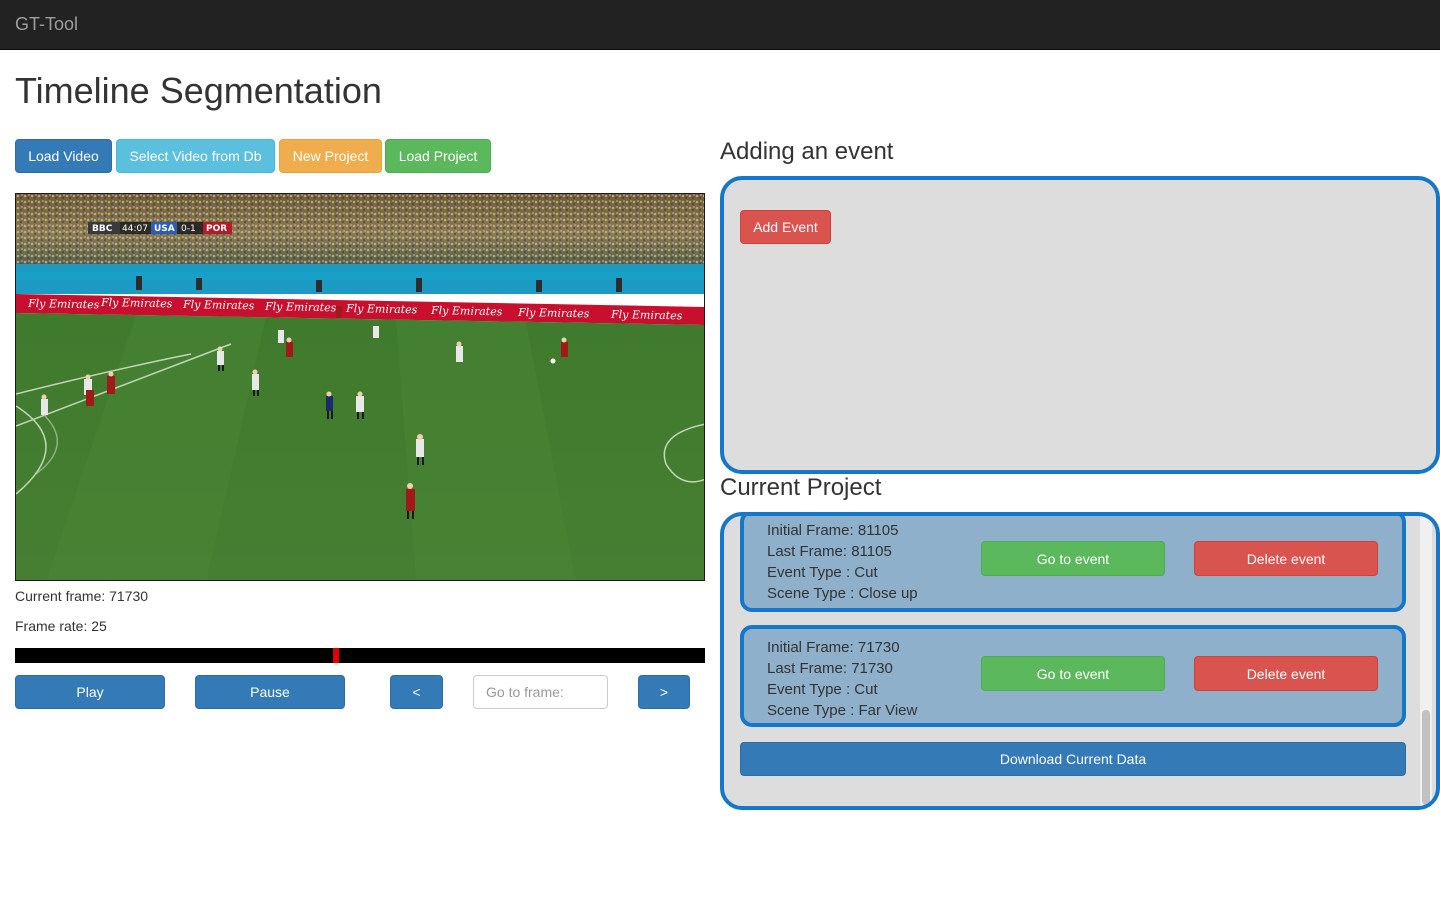  What do you see at coordinates (360, 655) in the screenshot?
I see `timeline-bar` at bounding box center [360, 655].